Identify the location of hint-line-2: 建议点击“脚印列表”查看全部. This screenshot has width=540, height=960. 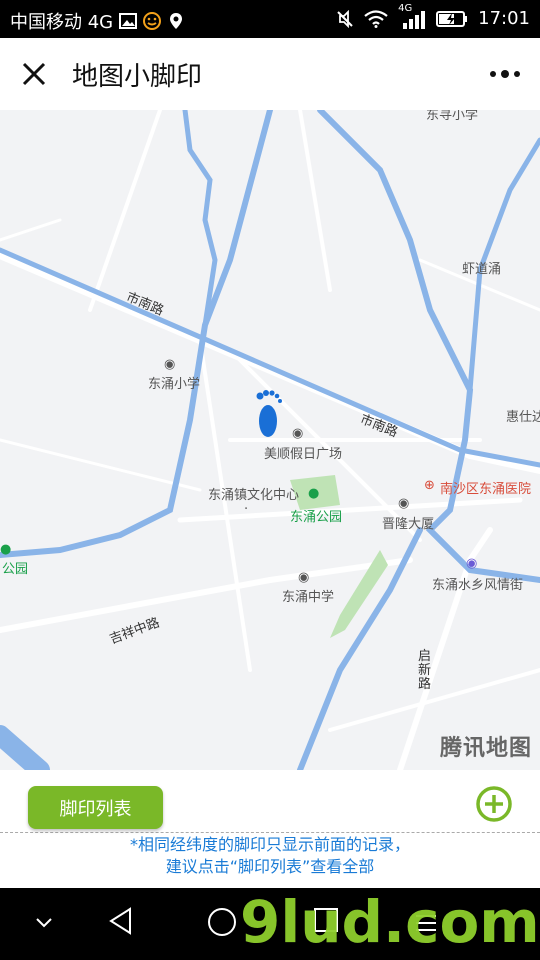
(270, 866).